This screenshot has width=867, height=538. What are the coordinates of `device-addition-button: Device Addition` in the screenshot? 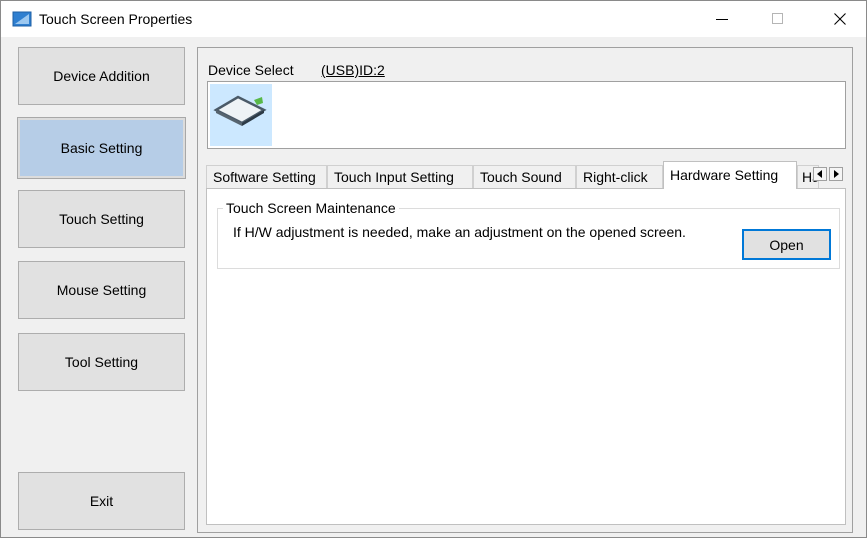 It's located at (101, 76).